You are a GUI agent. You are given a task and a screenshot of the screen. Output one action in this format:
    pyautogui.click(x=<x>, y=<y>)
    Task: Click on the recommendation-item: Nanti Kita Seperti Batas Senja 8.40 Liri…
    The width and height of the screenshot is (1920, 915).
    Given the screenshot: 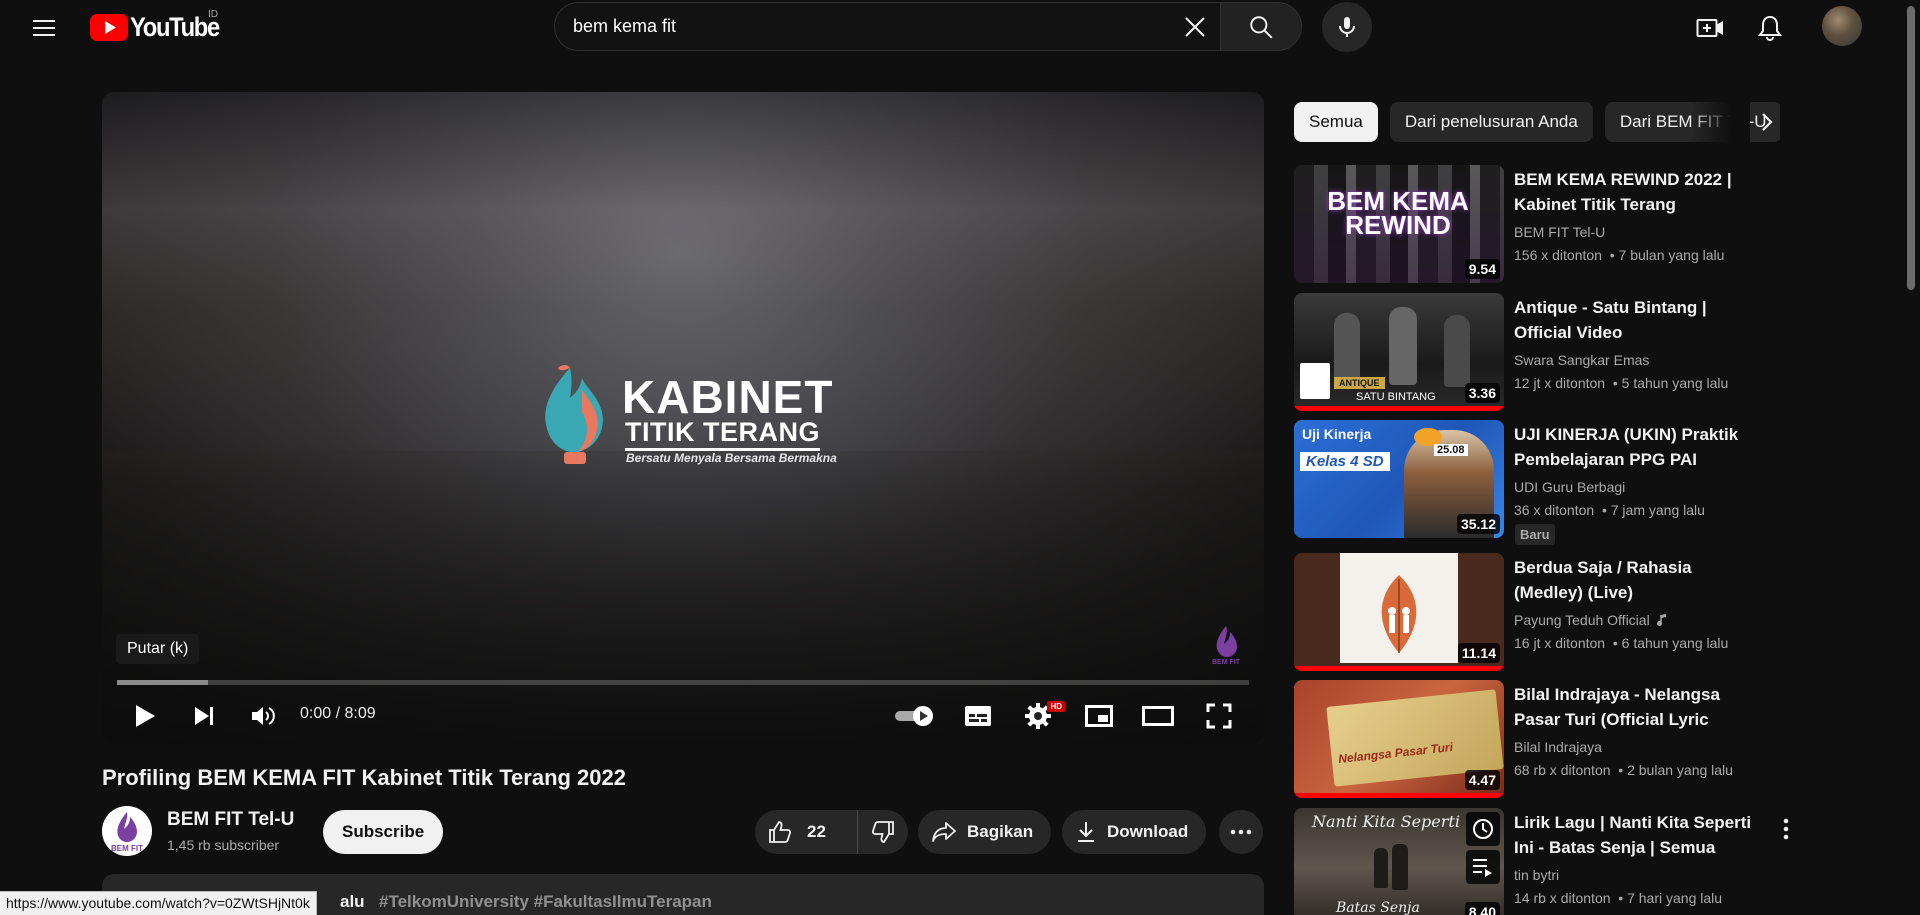 What is the action you would take?
    pyautogui.click(x=1541, y=861)
    